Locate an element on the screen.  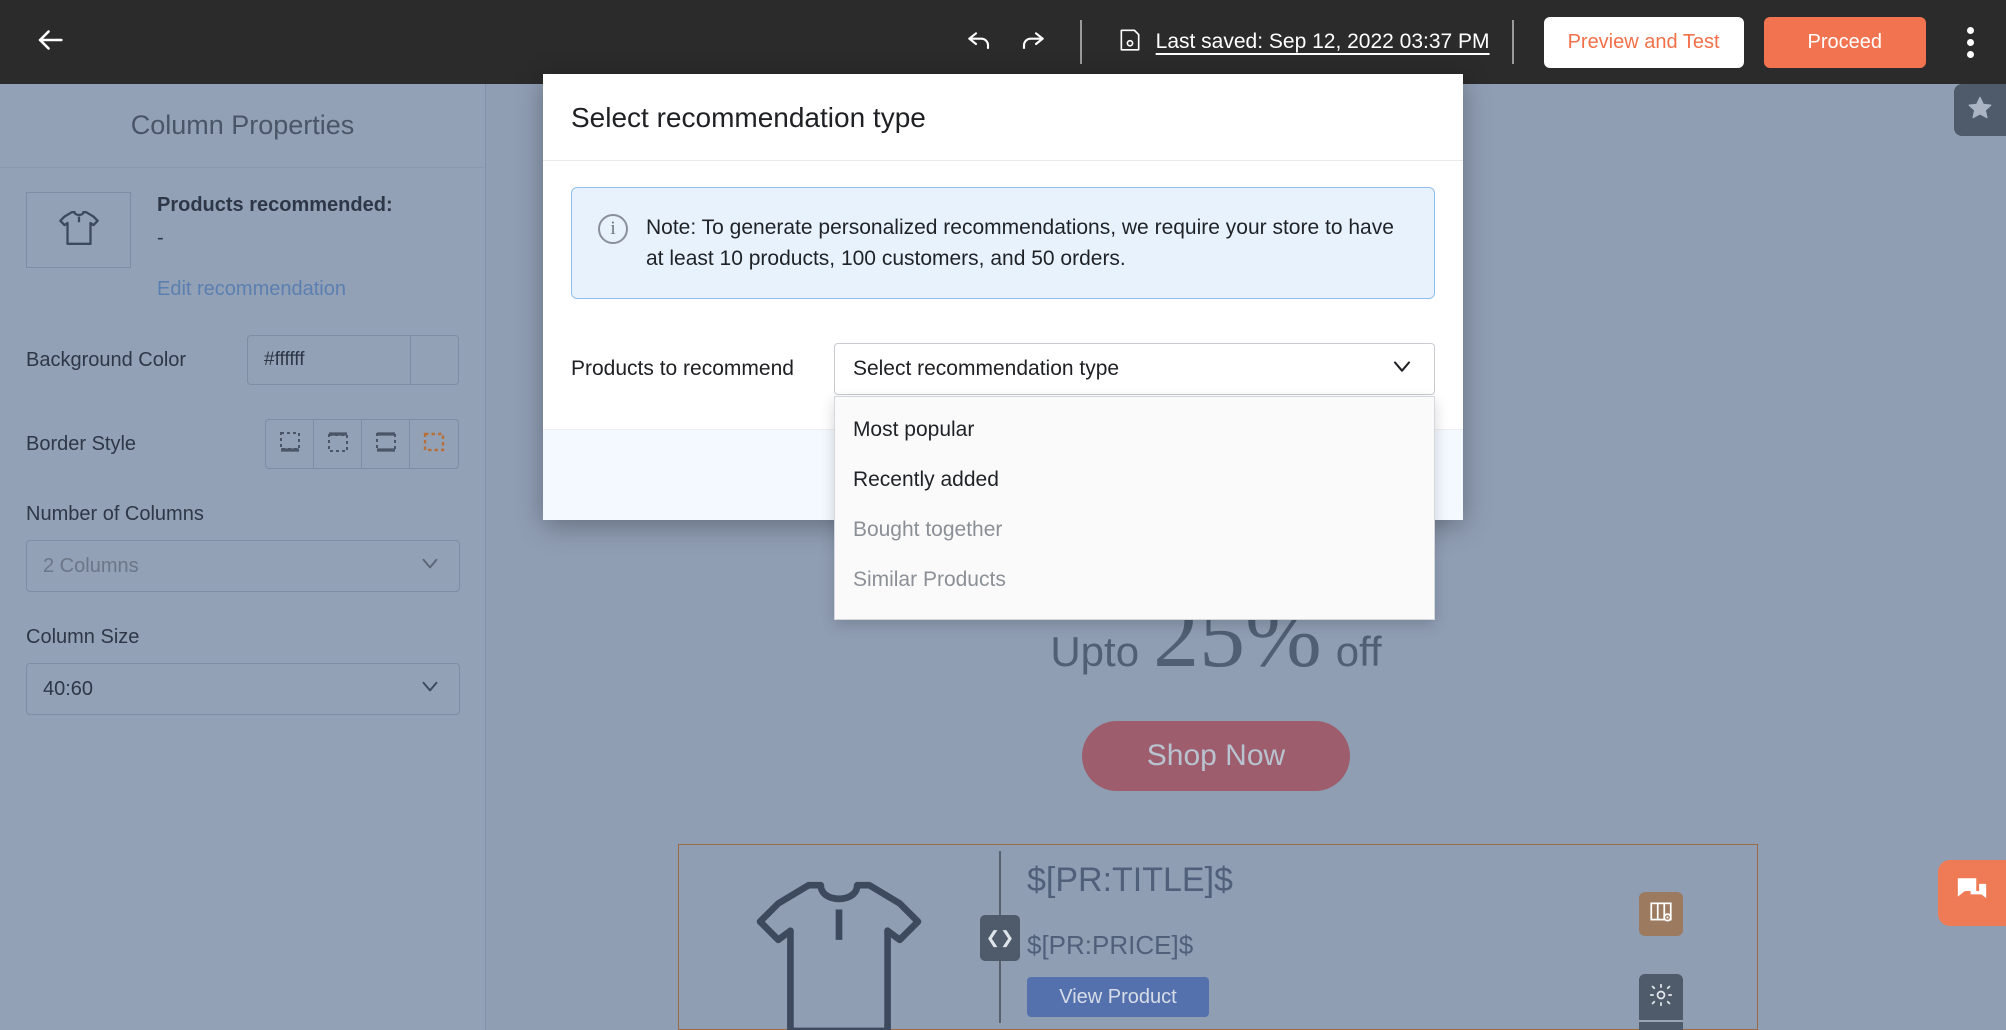
redo-button is located at coordinates (1032, 42).